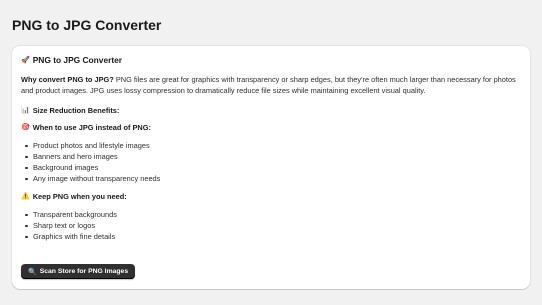  I want to click on page-title: PNG to JPG Converter, so click(87, 25).